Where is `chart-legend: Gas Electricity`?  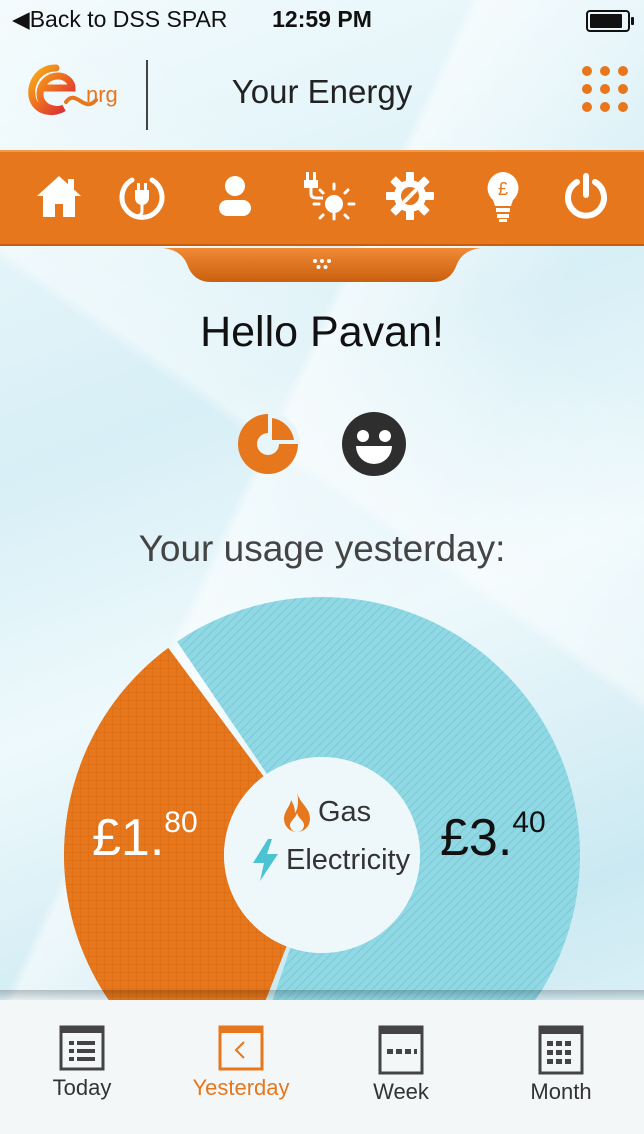
chart-legend: Gas Electricity is located at coordinates (340, 836).